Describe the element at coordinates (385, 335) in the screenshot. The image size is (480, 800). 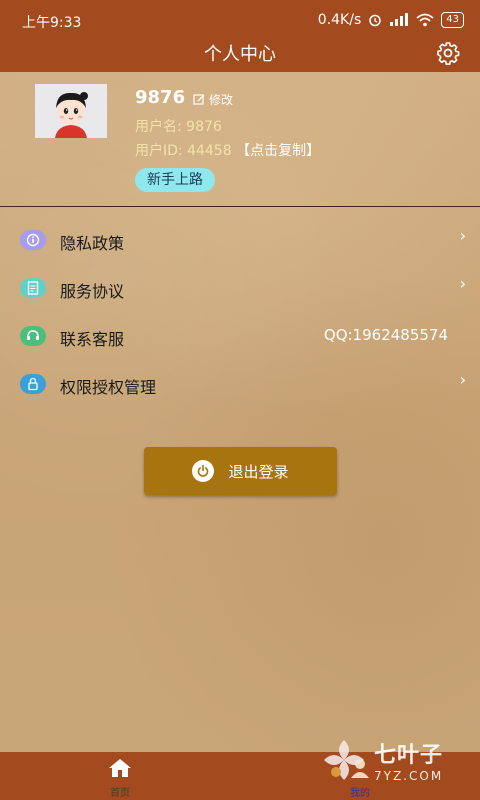
I see `qq-contact: QQ:1962485574` at that location.